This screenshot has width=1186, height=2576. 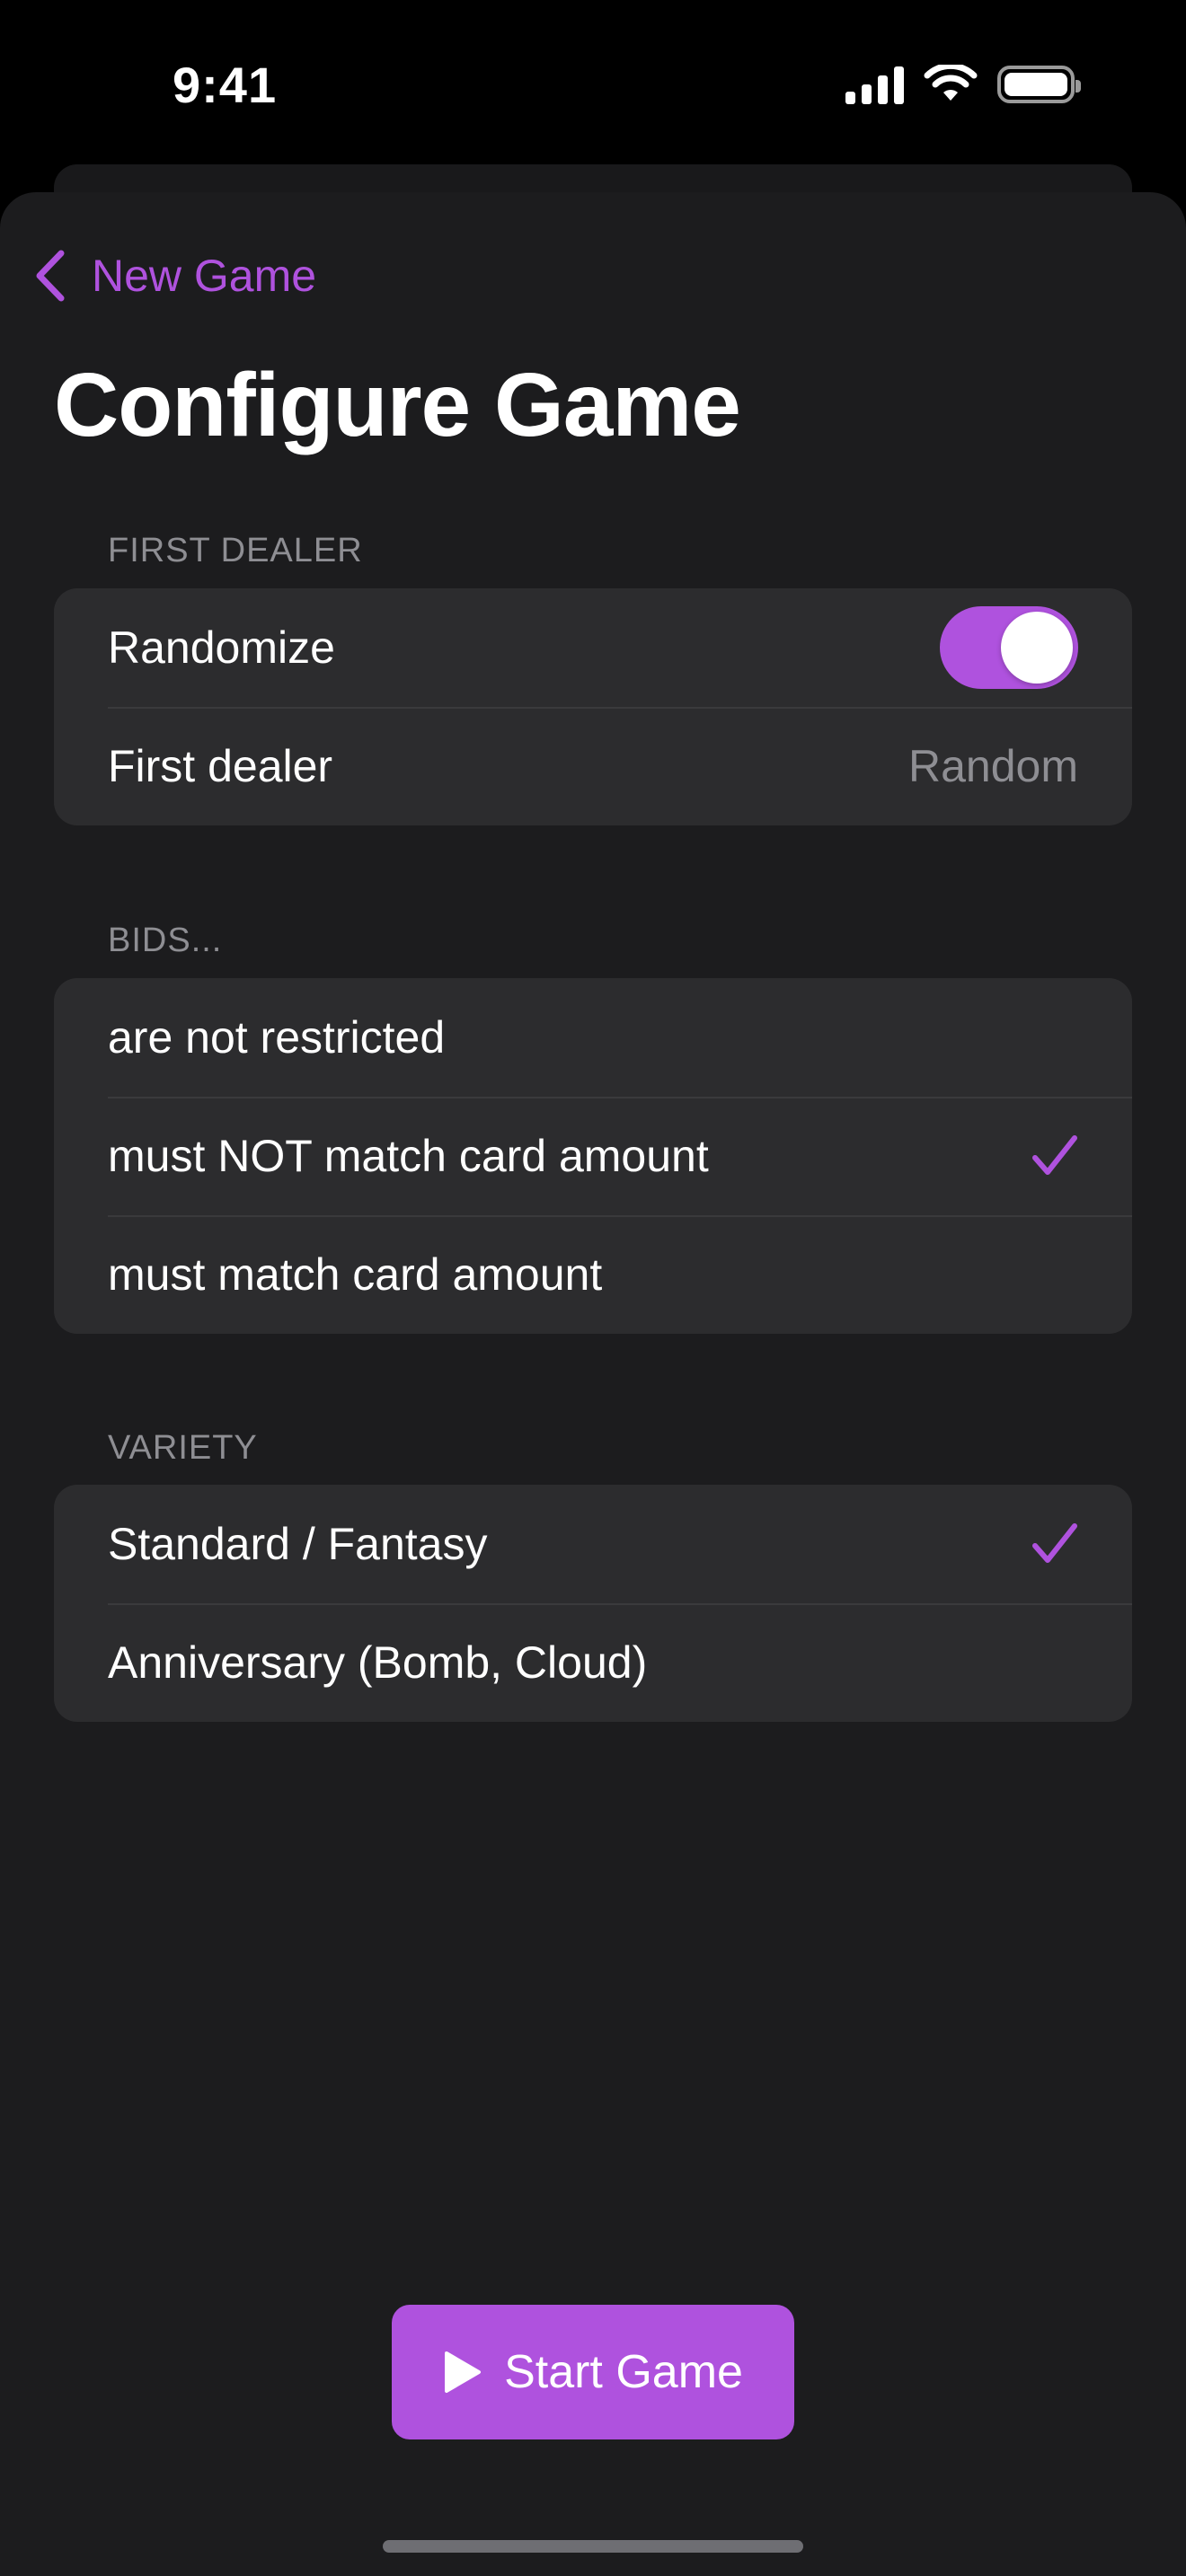 I want to click on variety-option-standard: Standard / Fantasy, so click(x=593, y=1544).